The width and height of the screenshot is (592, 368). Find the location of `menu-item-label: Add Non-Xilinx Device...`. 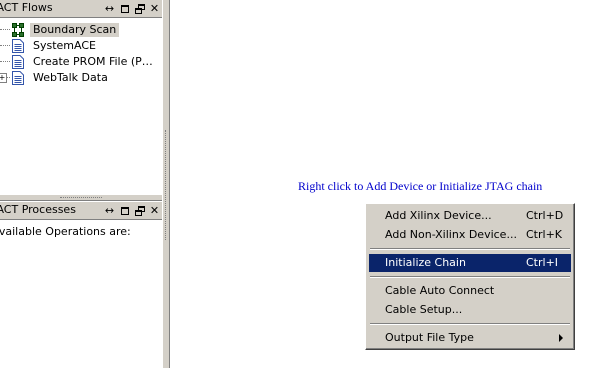

menu-item-label: Add Non-Xilinx Device... is located at coordinates (451, 234).